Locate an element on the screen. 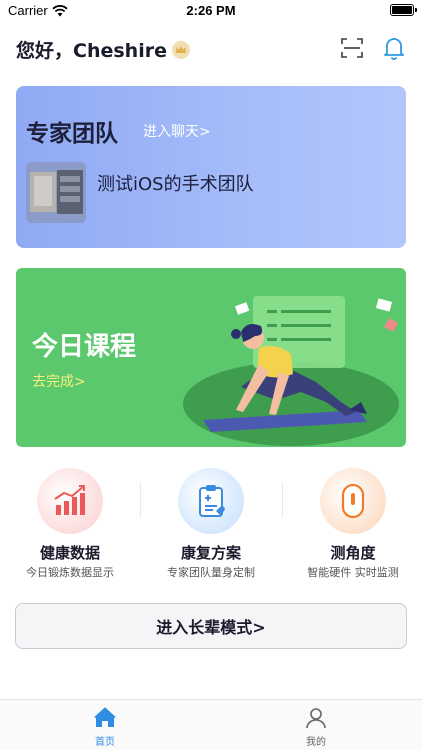  go-complete-link: 去完成> is located at coordinates (59, 381).